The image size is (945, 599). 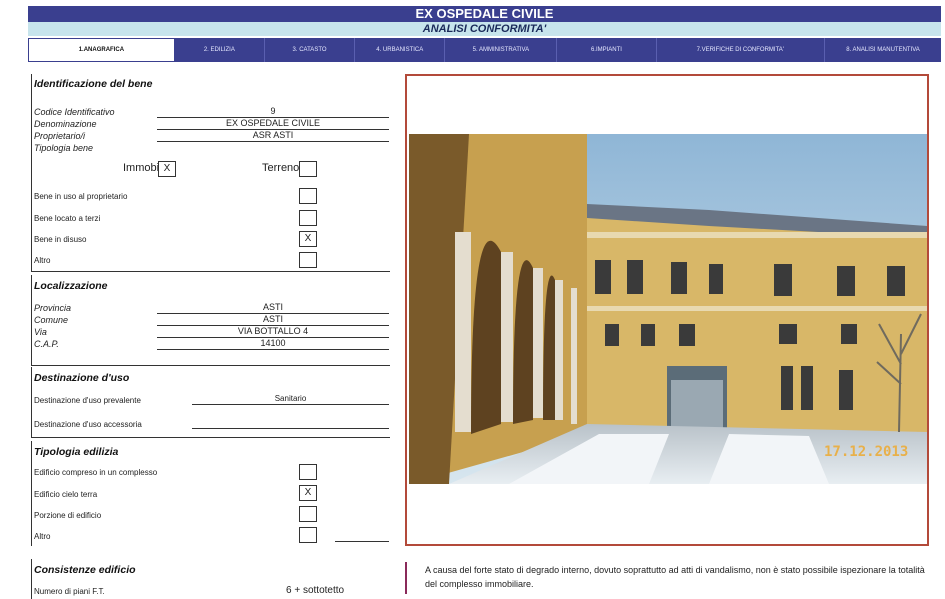 What do you see at coordinates (42, 536) in the screenshot?
I see `tipologia-altro-label: Altro` at bounding box center [42, 536].